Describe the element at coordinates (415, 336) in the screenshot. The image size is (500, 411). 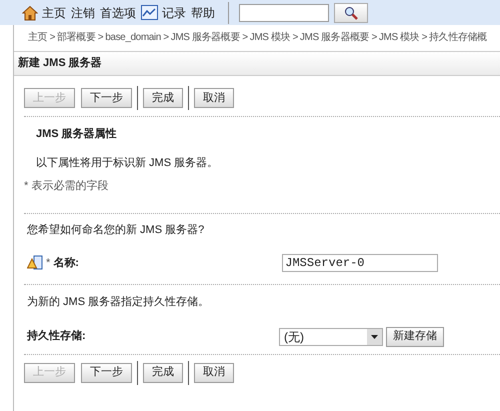
I see `new-store-button: 新建存储` at that location.